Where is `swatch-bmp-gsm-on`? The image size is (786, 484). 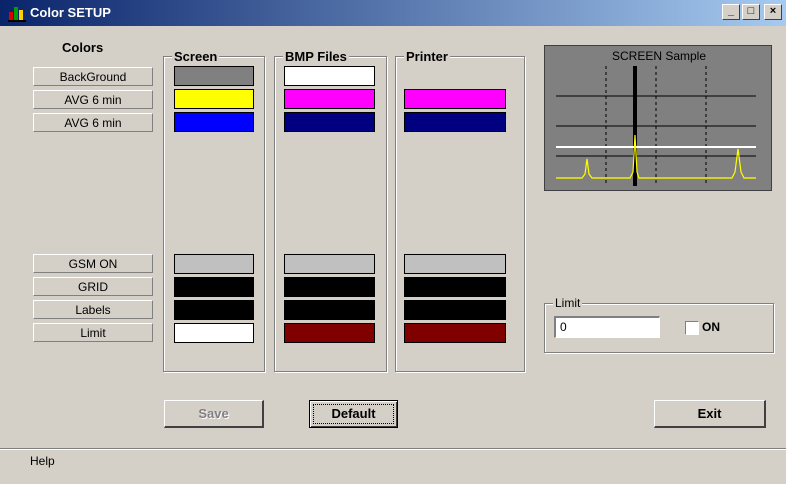
swatch-bmp-gsm-on is located at coordinates (329, 264).